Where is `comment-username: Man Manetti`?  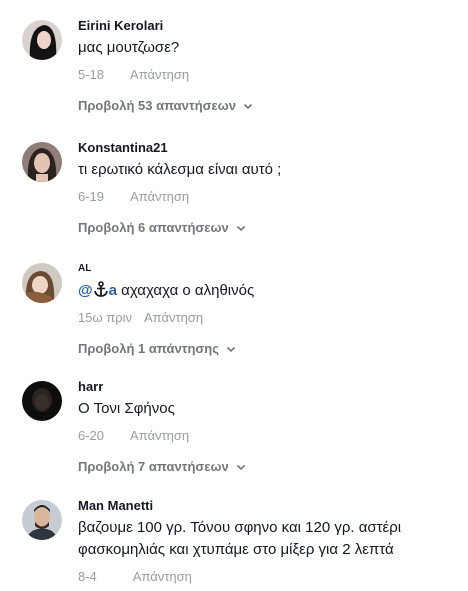 comment-username: Man Manetti is located at coordinates (268, 506).